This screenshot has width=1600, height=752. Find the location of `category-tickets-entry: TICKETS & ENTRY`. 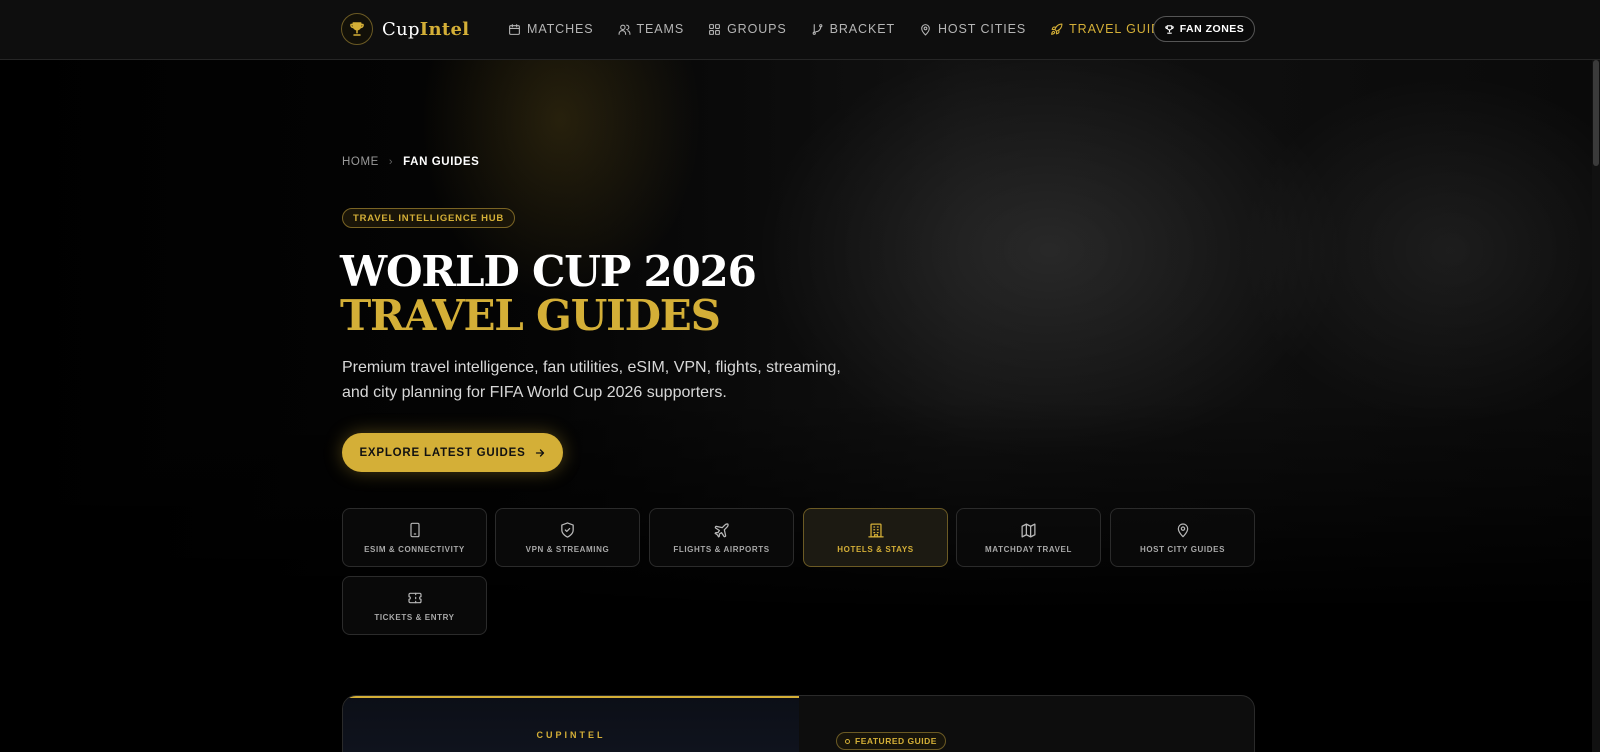

category-tickets-entry: TICKETS & ENTRY is located at coordinates (414, 605).